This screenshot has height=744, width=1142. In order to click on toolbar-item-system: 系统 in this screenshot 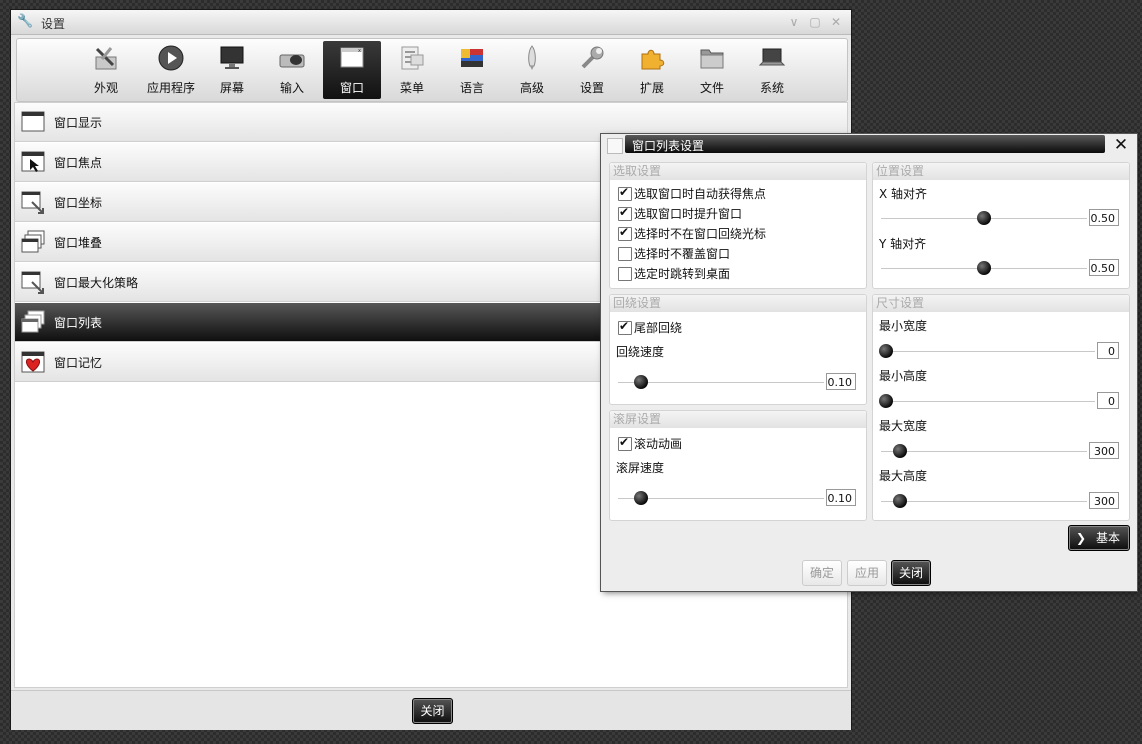, I will do `click(772, 70)`.